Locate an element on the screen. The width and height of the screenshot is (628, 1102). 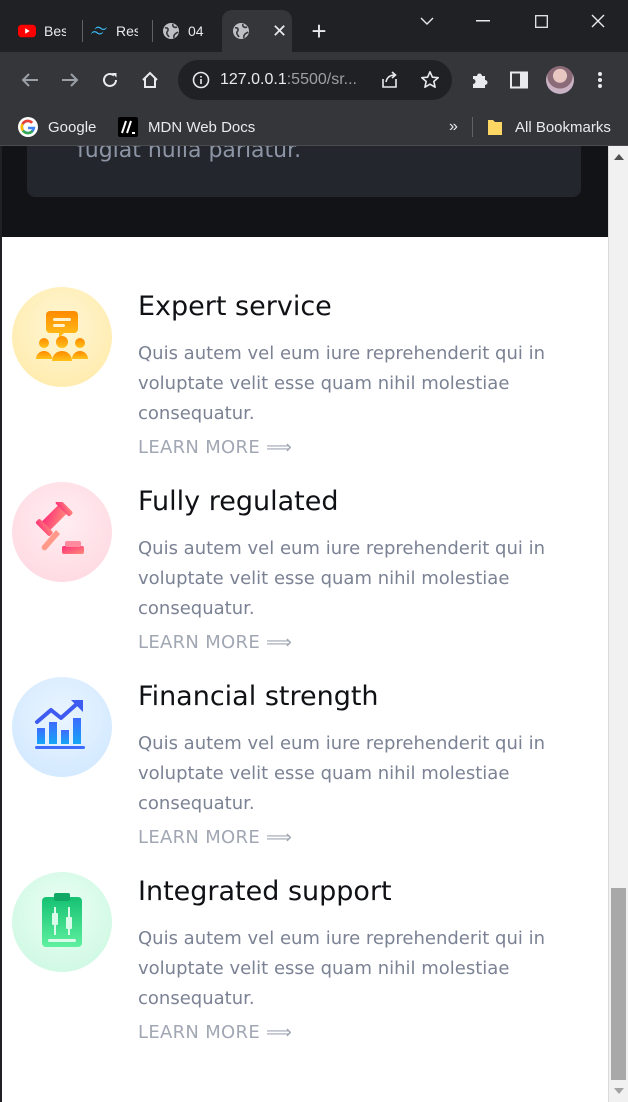
feature-title: Integrated support is located at coordinates (265, 891).